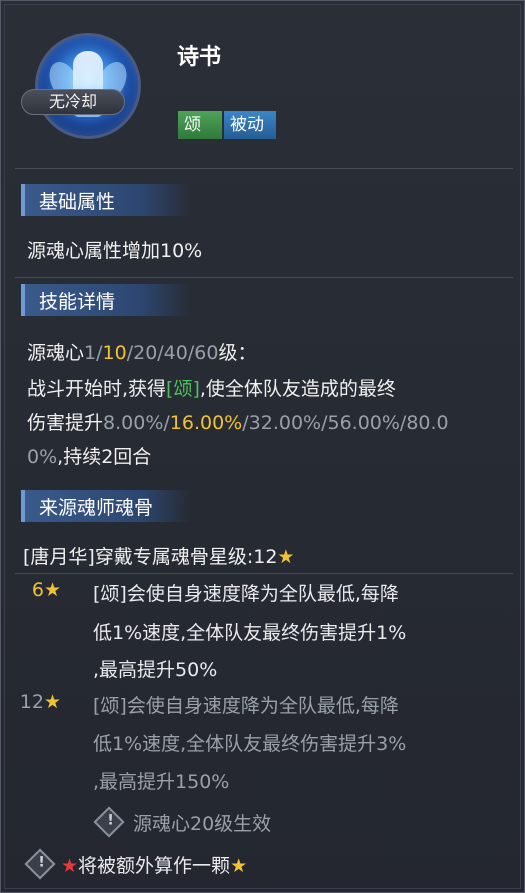 The image size is (525, 893). I want to click on extra-note-line: ★将被额外算作一颗★, so click(154, 864).